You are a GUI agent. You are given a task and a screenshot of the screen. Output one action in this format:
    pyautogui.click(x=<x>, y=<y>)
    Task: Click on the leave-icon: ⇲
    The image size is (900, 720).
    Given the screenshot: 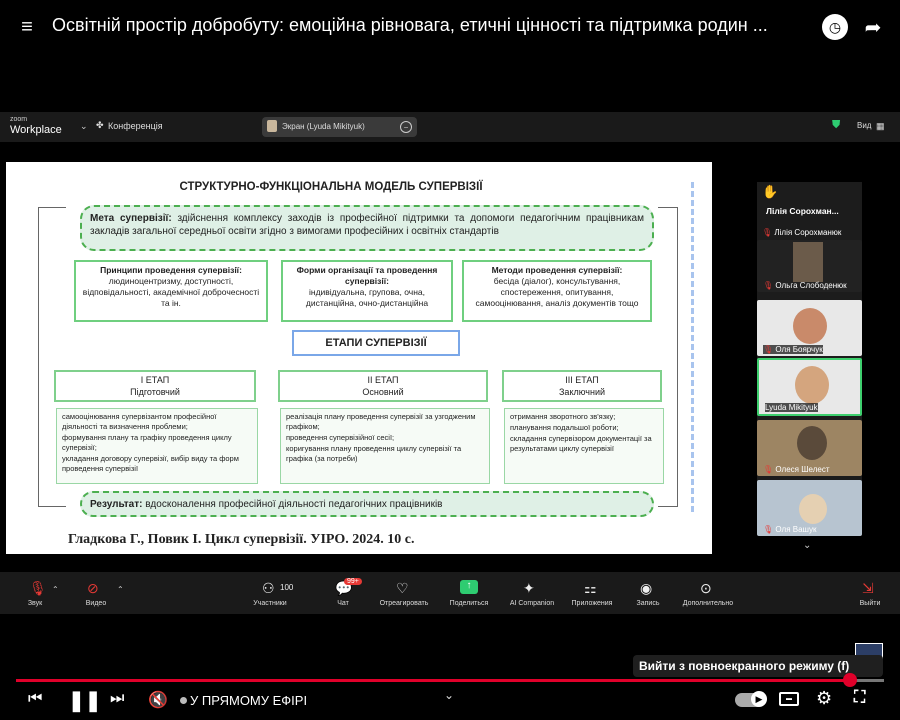 What is the action you would take?
    pyautogui.click(x=868, y=588)
    